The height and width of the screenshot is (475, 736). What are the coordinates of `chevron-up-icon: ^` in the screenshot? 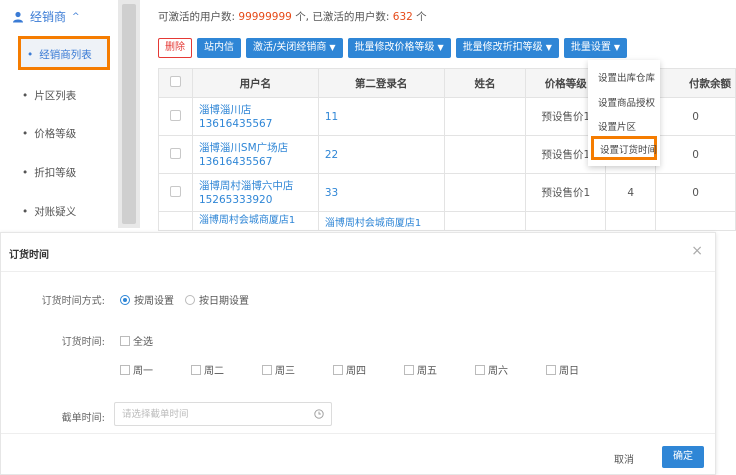 It's located at (76, 16).